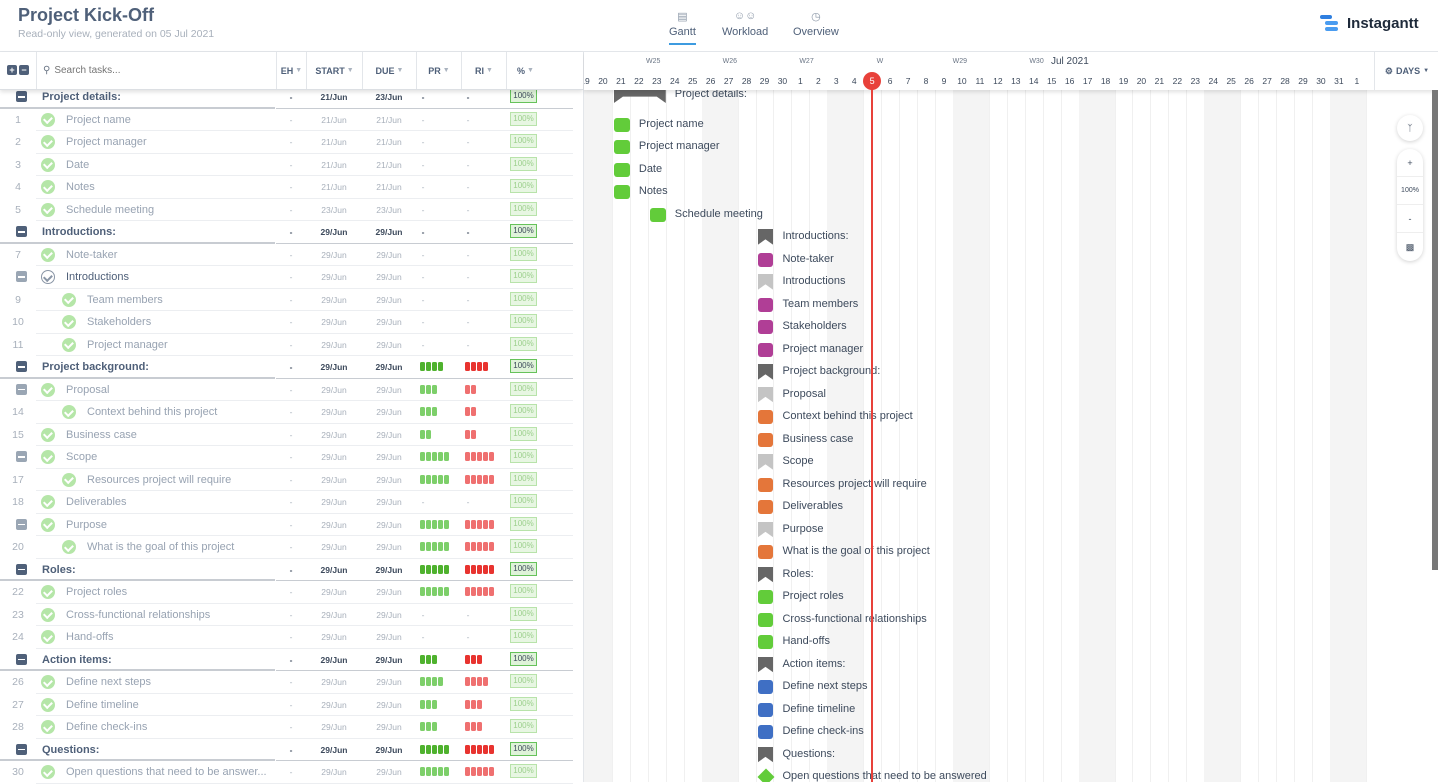  What do you see at coordinates (816, 24) in the screenshot?
I see `tab-overview: ◷ Overview` at bounding box center [816, 24].